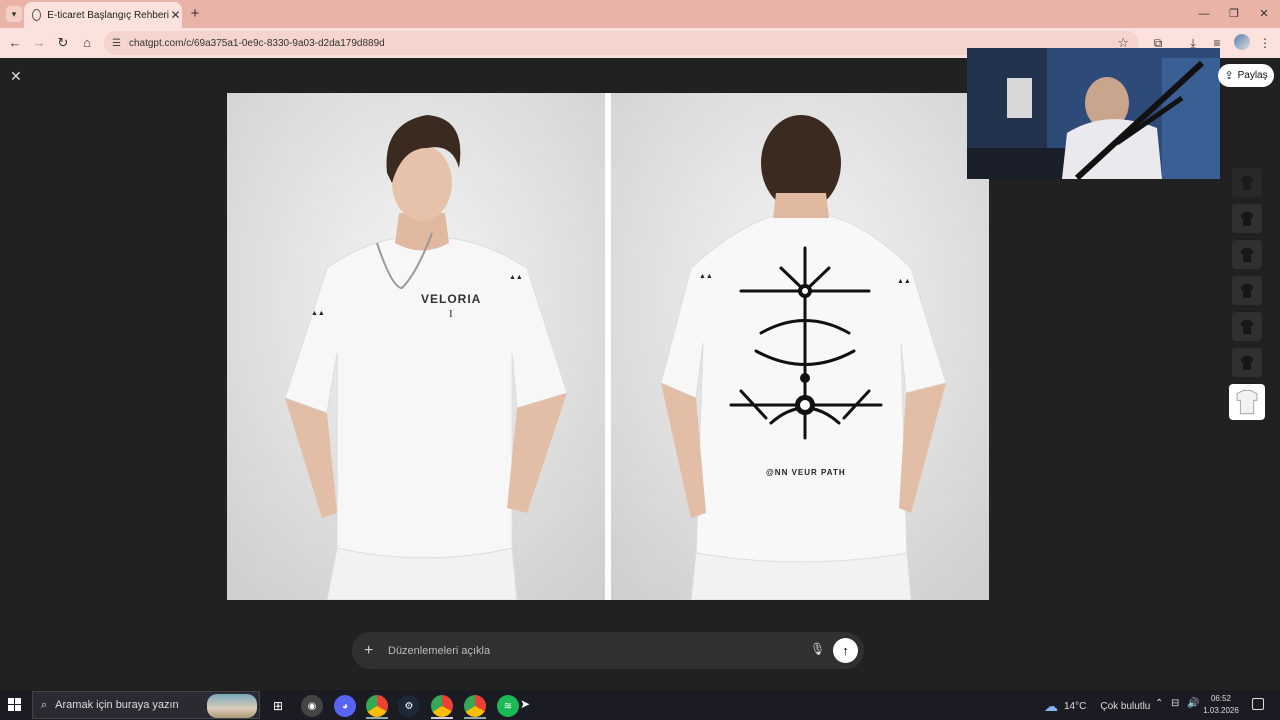  Describe the element at coordinates (195, 14) in the screenshot. I see `new-tab-button: +` at that location.